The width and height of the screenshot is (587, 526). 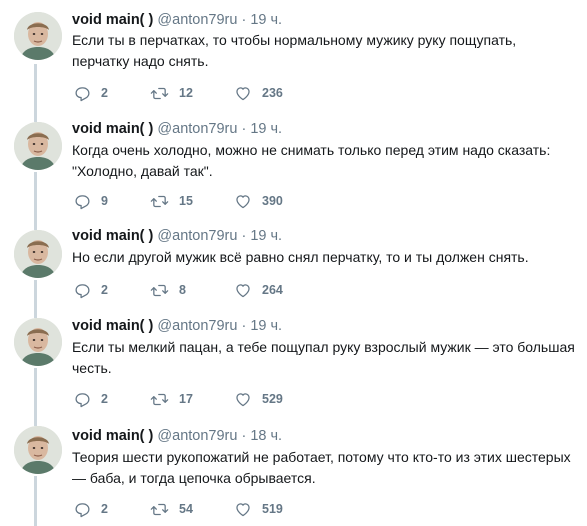 What do you see at coordinates (272, 93) in the screenshot?
I see `like-count: 236` at bounding box center [272, 93].